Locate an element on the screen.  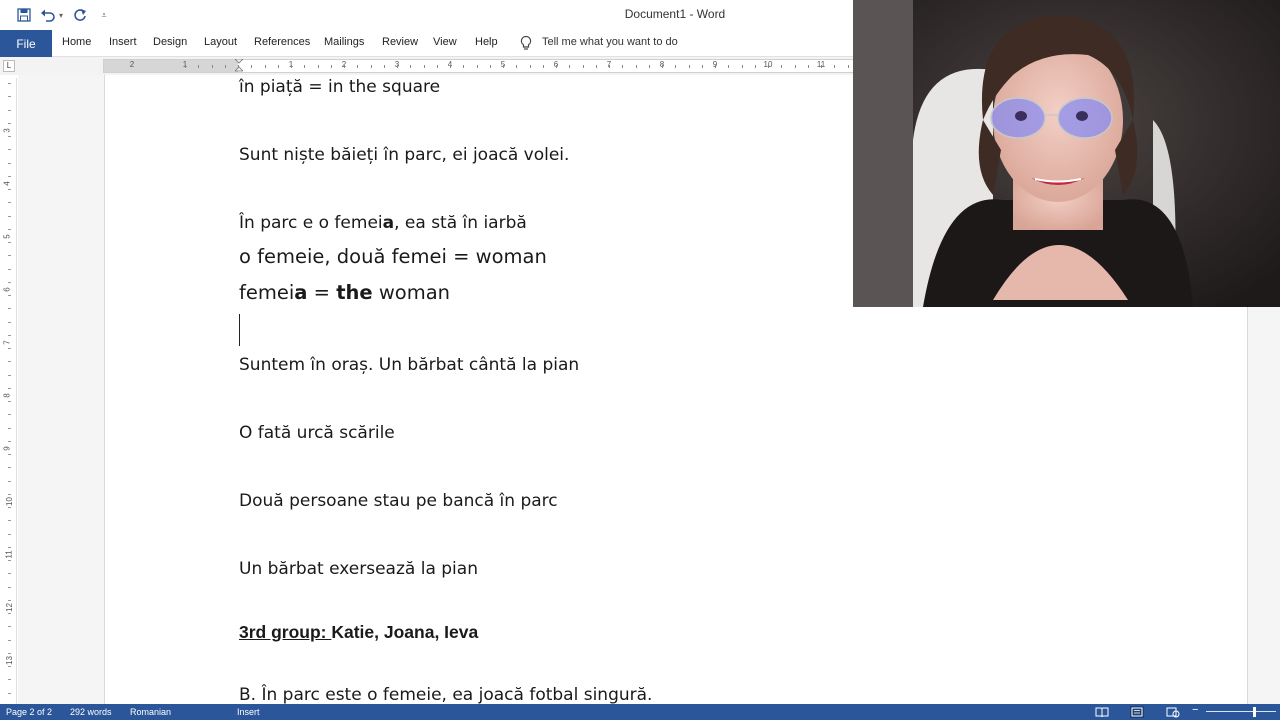
language-indicator: Romanian is located at coordinates (150, 712).